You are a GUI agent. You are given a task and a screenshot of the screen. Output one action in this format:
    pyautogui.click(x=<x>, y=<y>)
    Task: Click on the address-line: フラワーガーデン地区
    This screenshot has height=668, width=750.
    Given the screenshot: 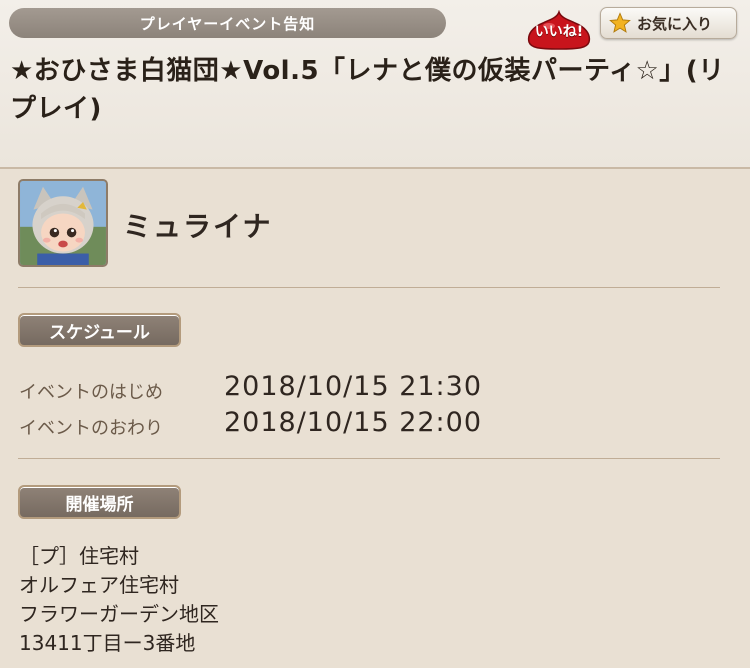 What is the action you would take?
    pyautogui.click(x=119, y=614)
    